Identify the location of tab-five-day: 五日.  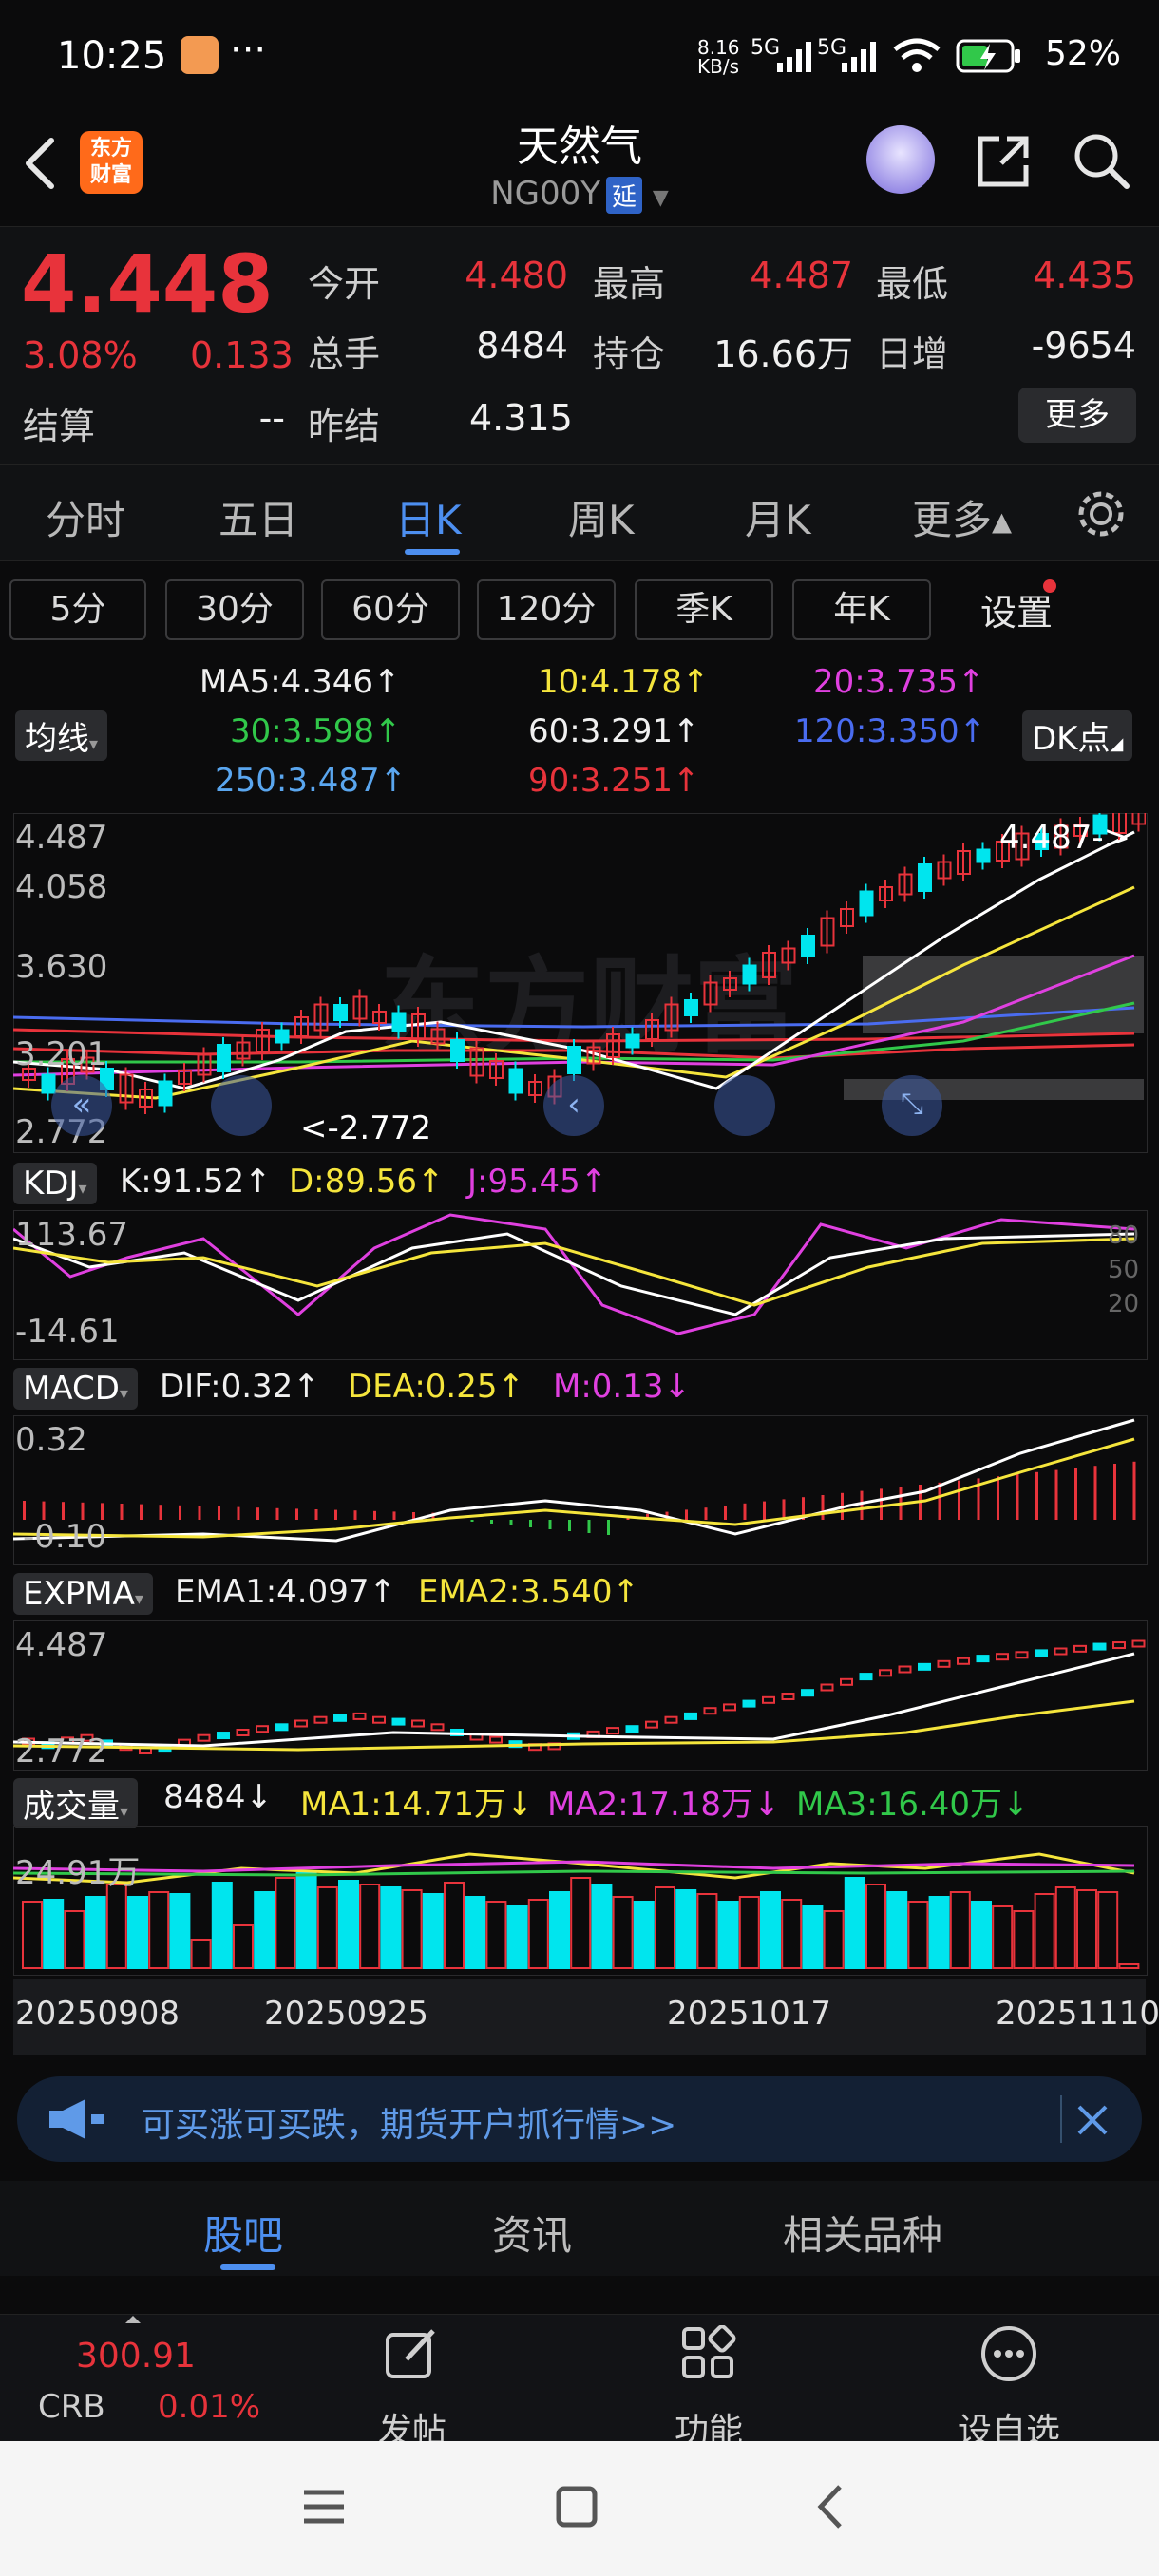
(258, 517).